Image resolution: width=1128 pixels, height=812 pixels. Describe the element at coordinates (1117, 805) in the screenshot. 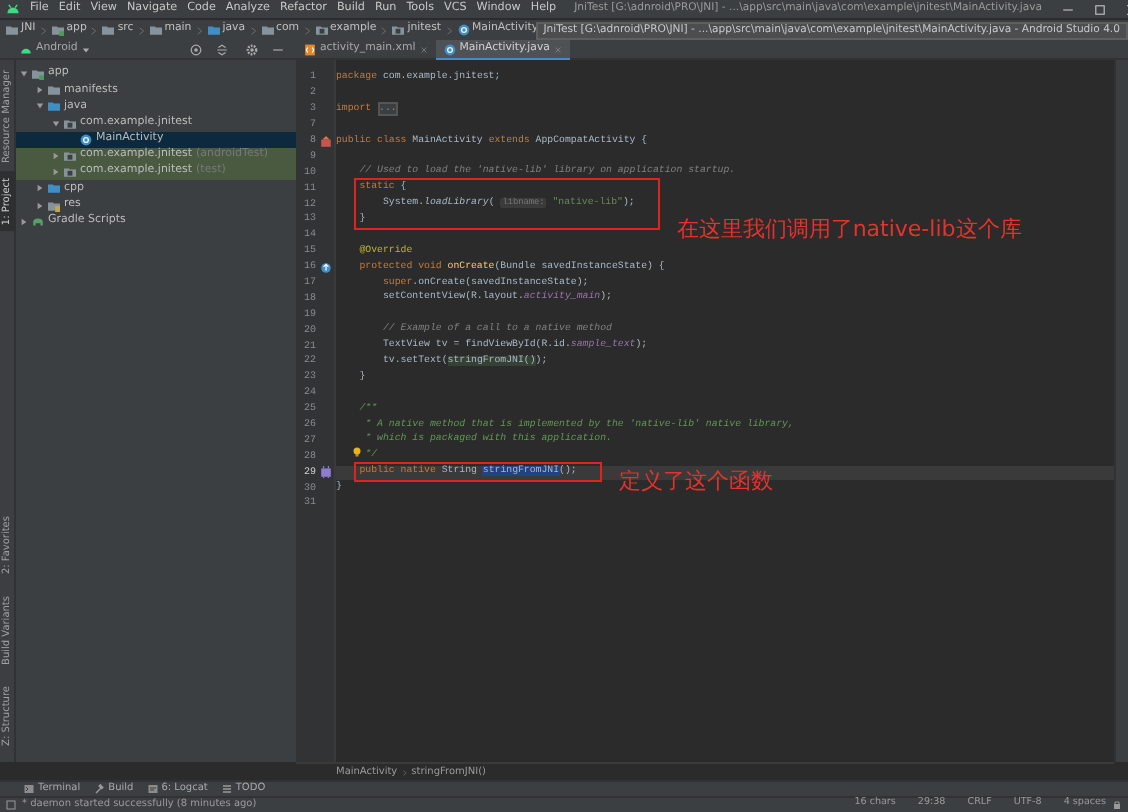

I see `lock-icon` at that location.